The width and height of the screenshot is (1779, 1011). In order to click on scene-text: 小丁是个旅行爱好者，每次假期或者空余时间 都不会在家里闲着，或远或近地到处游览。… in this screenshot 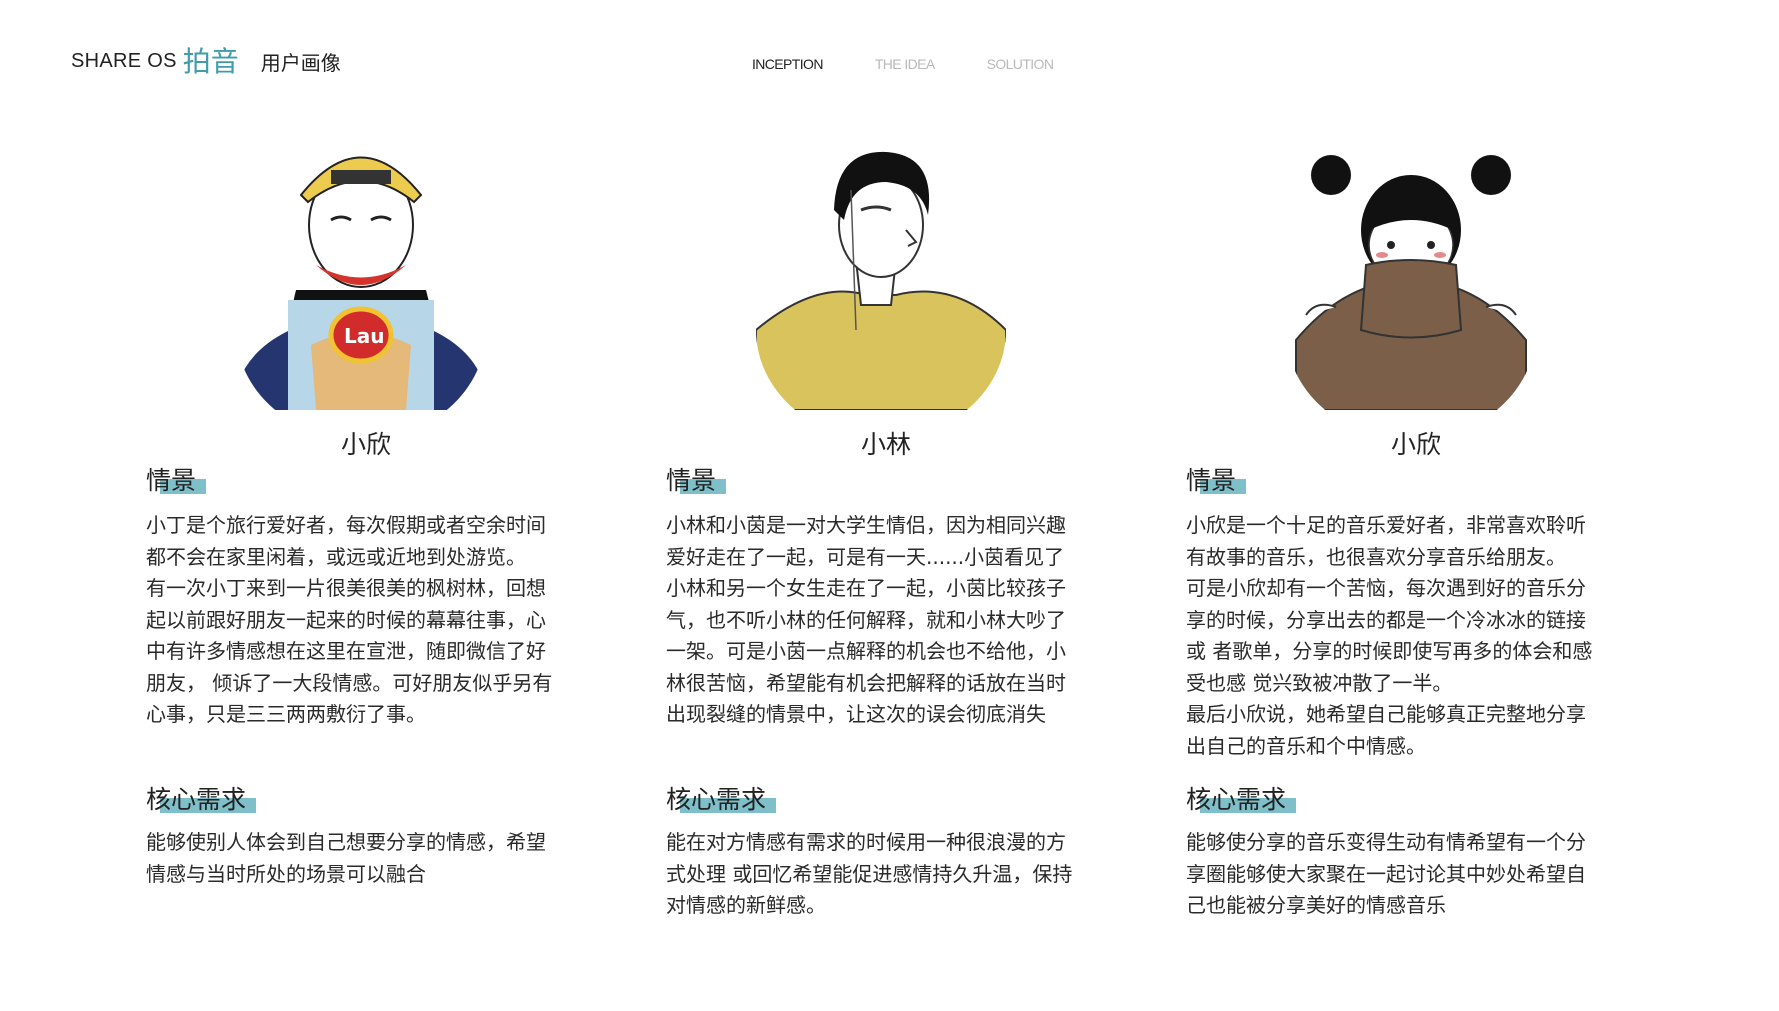, I will do `click(349, 619)`.